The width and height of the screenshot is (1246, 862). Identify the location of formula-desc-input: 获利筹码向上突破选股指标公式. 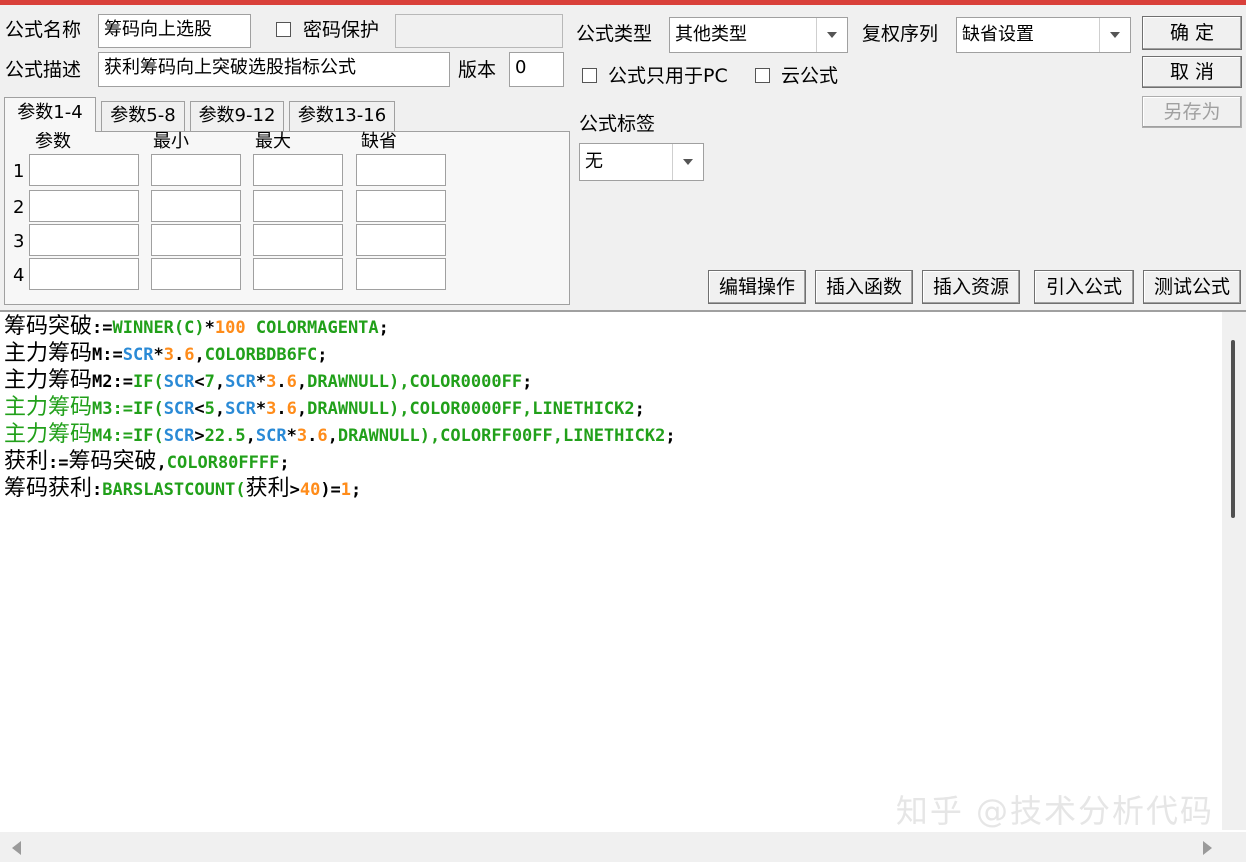
(274, 69).